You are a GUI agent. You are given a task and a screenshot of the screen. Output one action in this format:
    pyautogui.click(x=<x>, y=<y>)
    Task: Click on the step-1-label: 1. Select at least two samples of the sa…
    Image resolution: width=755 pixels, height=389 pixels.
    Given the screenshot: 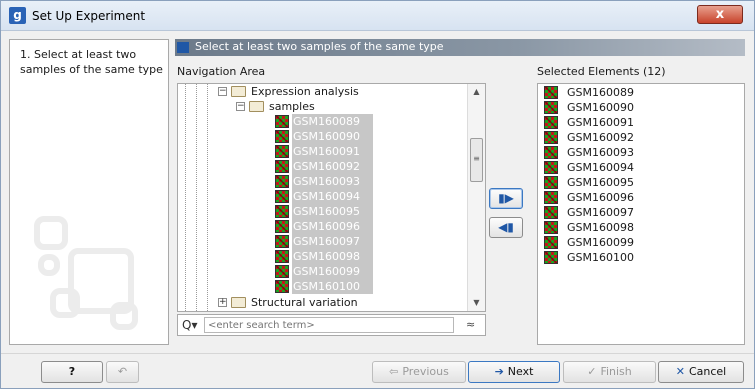 What is the action you would take?
    pyautogui.click(x=94, y=62)
    